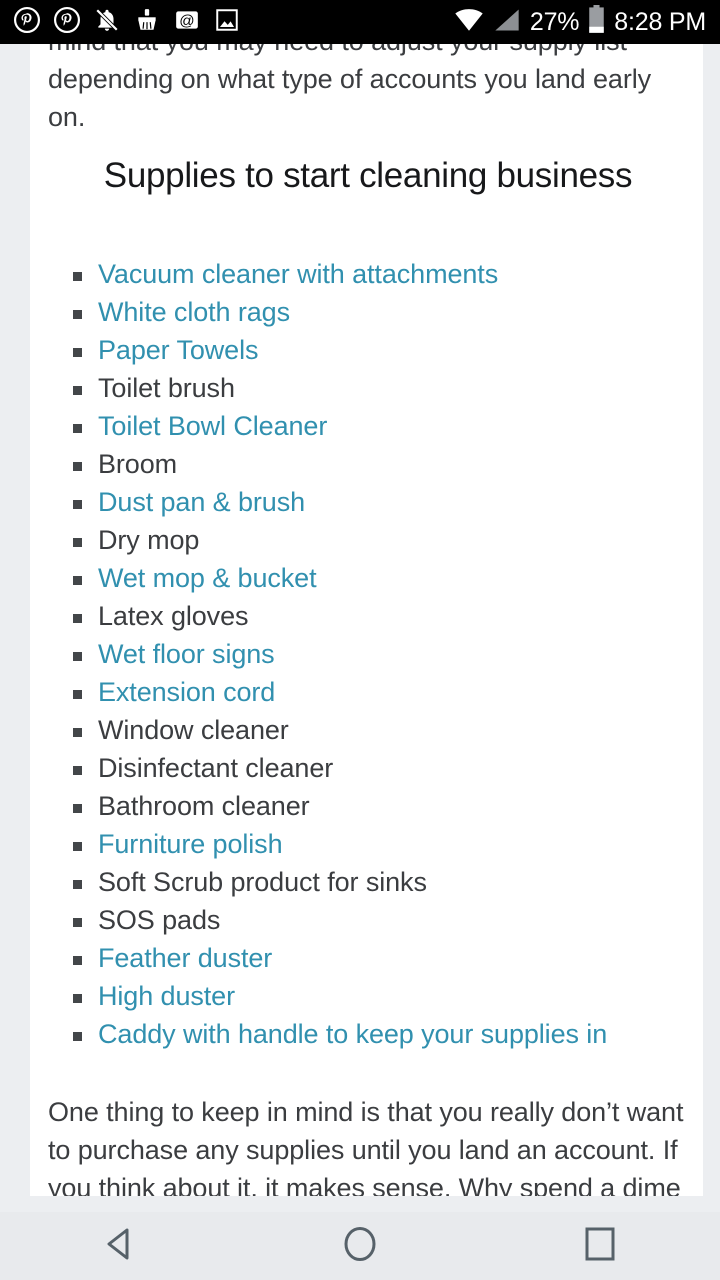  I want to click on back-triangle-icon, so click(120, 1246).